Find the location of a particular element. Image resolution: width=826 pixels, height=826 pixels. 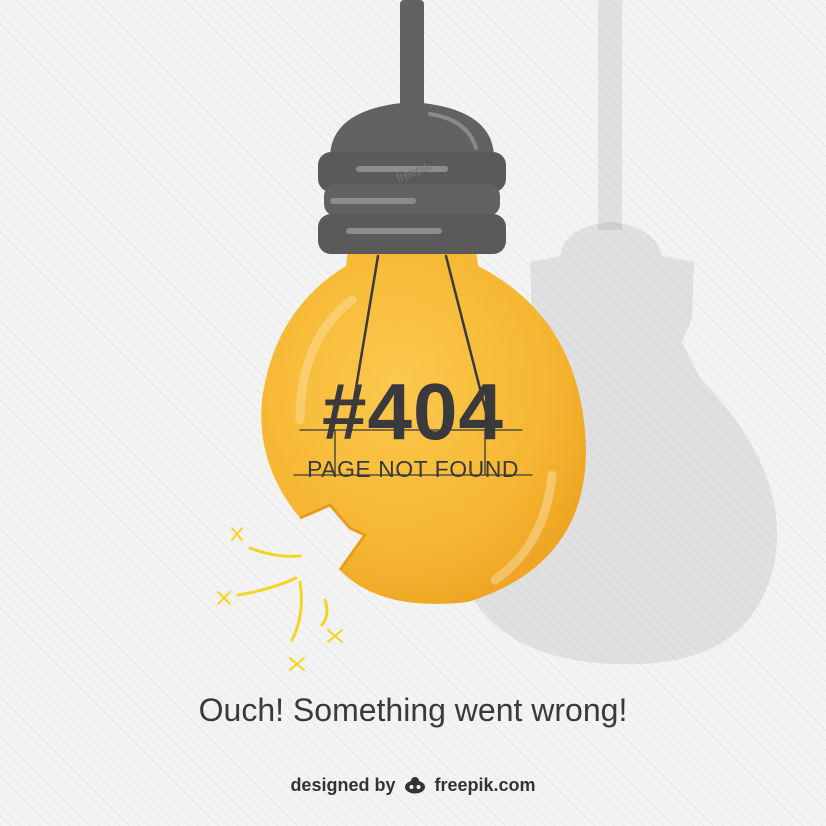

attribution-brand: freepik.com is located at coordinates (485, 785).